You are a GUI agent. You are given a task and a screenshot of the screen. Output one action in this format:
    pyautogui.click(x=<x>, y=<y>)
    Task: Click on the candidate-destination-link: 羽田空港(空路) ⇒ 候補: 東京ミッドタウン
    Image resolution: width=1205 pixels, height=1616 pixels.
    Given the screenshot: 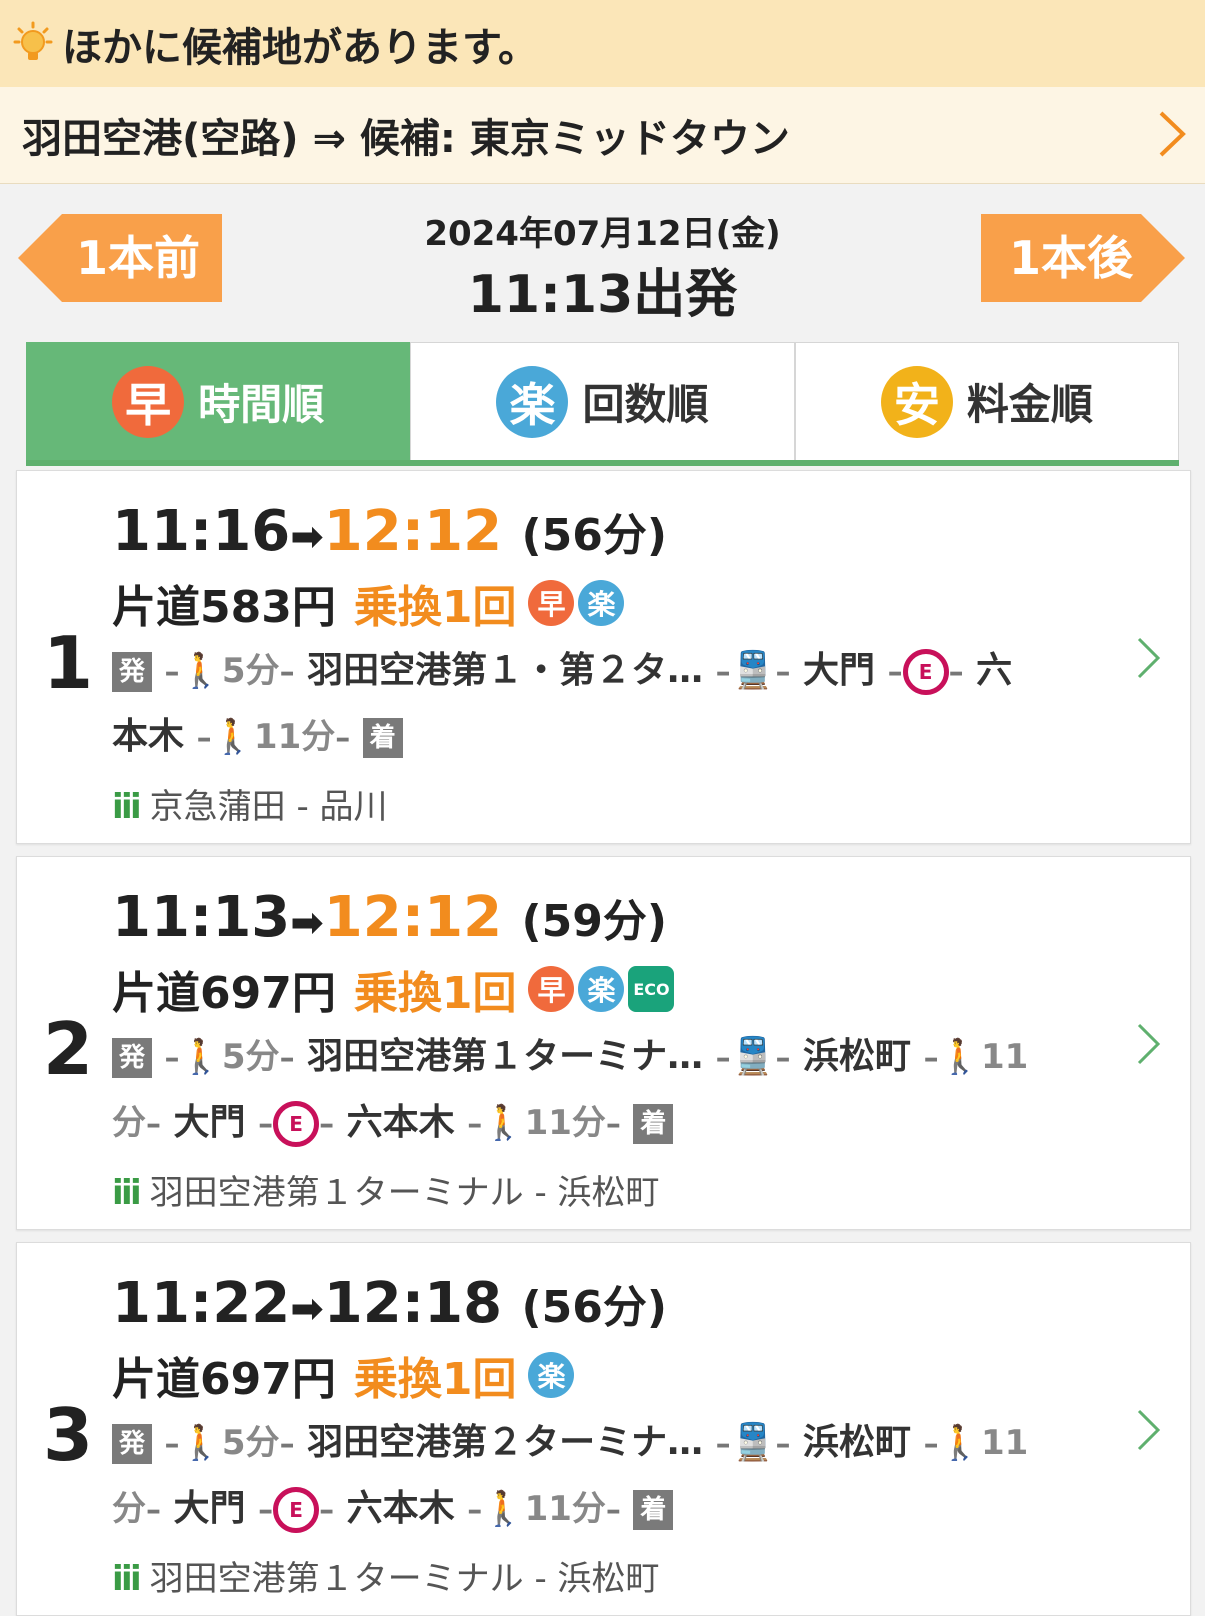 What is the action you would take?
    pyautogui.click(x=602, y=135)
    